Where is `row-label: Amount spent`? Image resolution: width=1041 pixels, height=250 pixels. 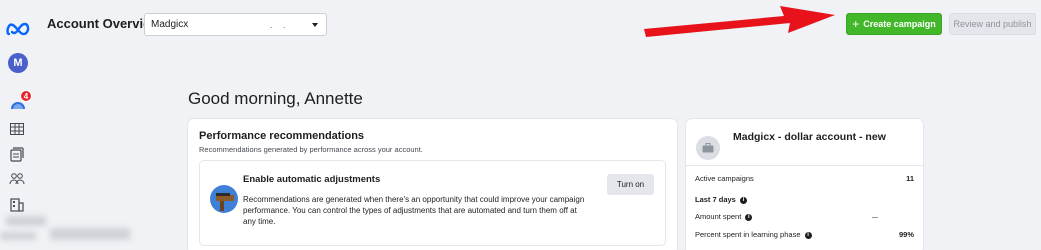
row-label: Amount spent is located at coordinates (718, 216).